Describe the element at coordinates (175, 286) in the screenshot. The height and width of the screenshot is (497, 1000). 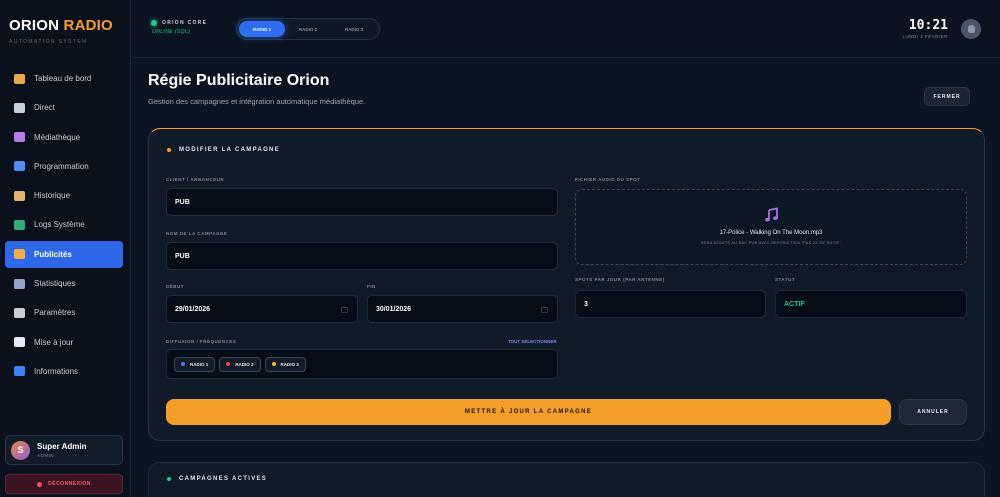
I see `start-date-label: DÉBUT` at that location.